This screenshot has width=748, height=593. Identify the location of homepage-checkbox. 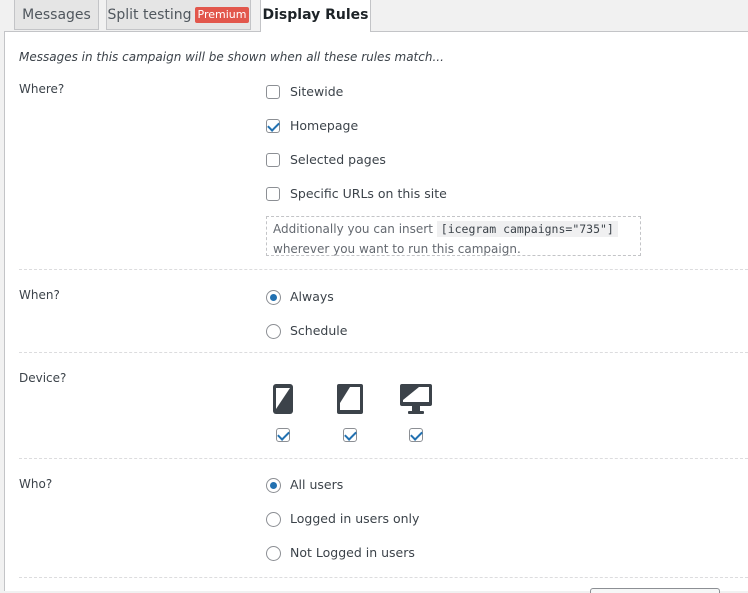
(273, 126).